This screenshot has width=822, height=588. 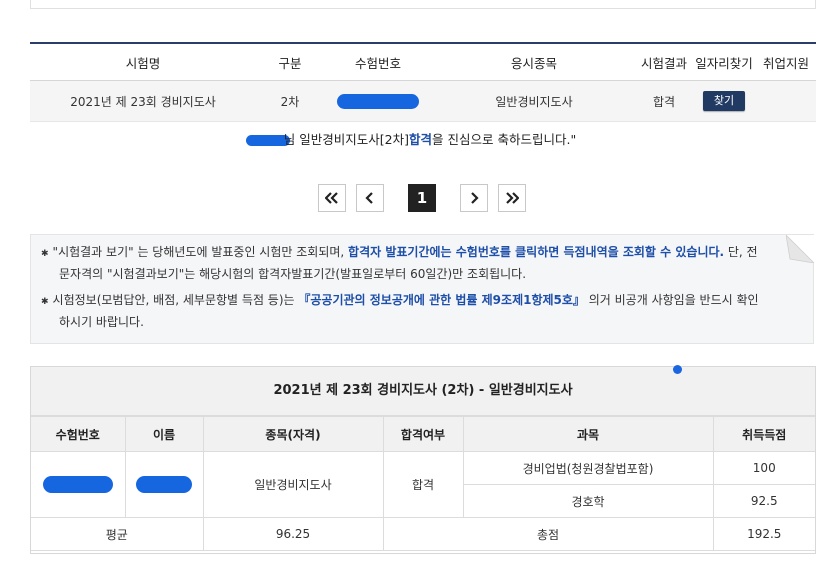 What do you see at coordinates (664, 61) in the screenshot?
I see `col-result: 시험결과` at bounding box center [664, 61].